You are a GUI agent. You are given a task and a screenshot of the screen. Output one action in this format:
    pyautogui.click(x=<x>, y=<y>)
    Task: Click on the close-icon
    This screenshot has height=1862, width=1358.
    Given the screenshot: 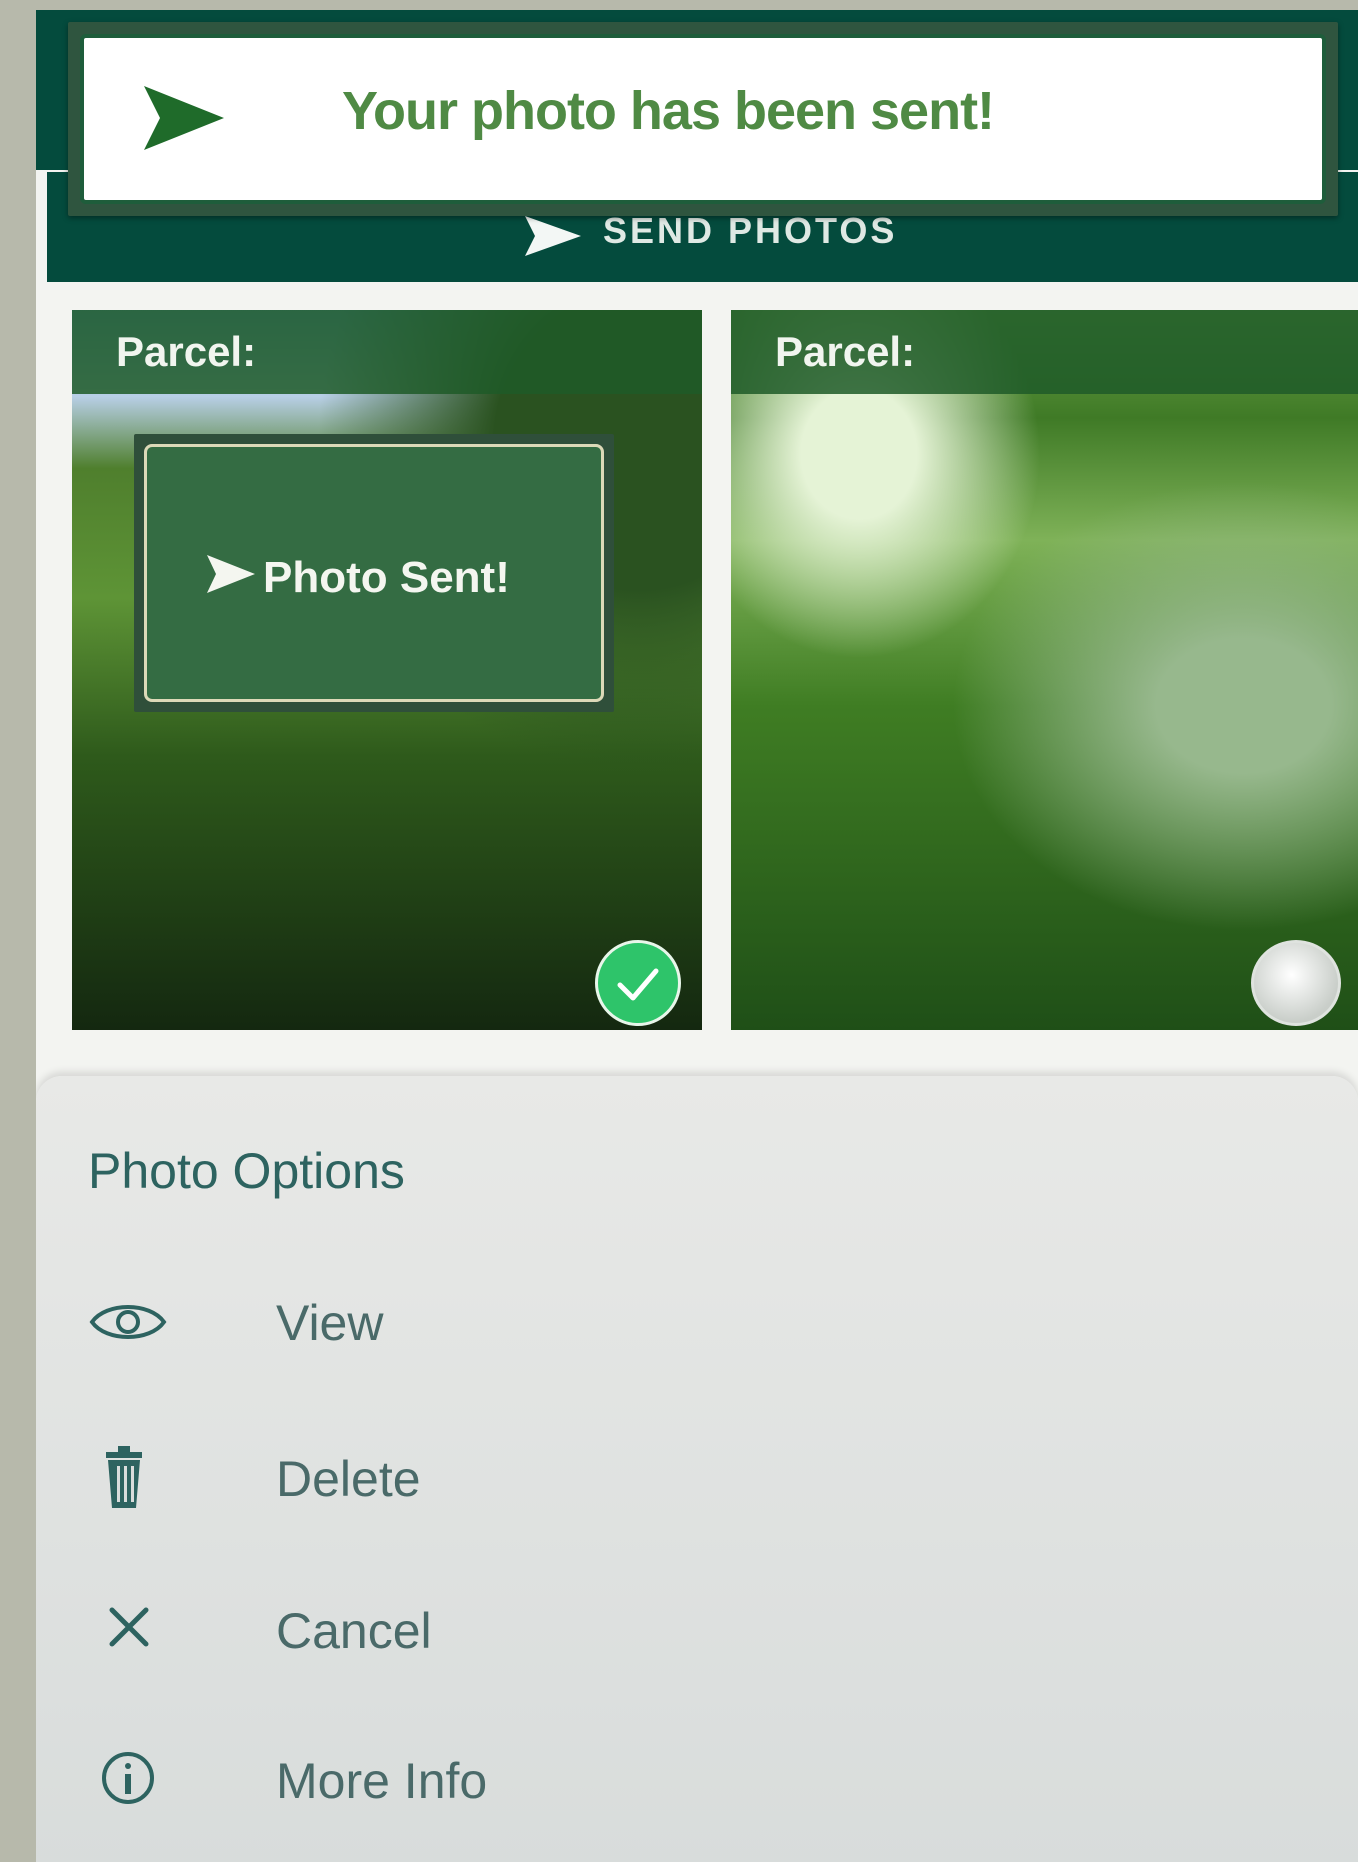 What is the action you would take?
    pyautogui.click(x=129, y=1627)
    